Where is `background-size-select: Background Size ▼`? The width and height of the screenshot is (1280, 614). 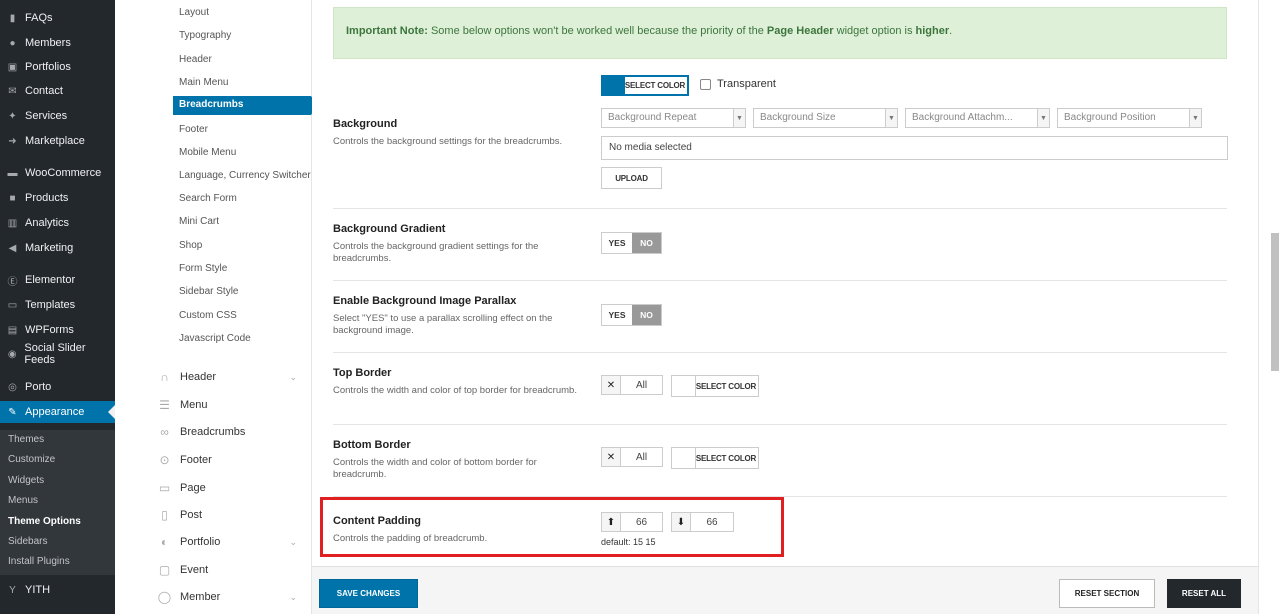
background-size-select: Background Size ▼ is located at coordinates (825, 118).